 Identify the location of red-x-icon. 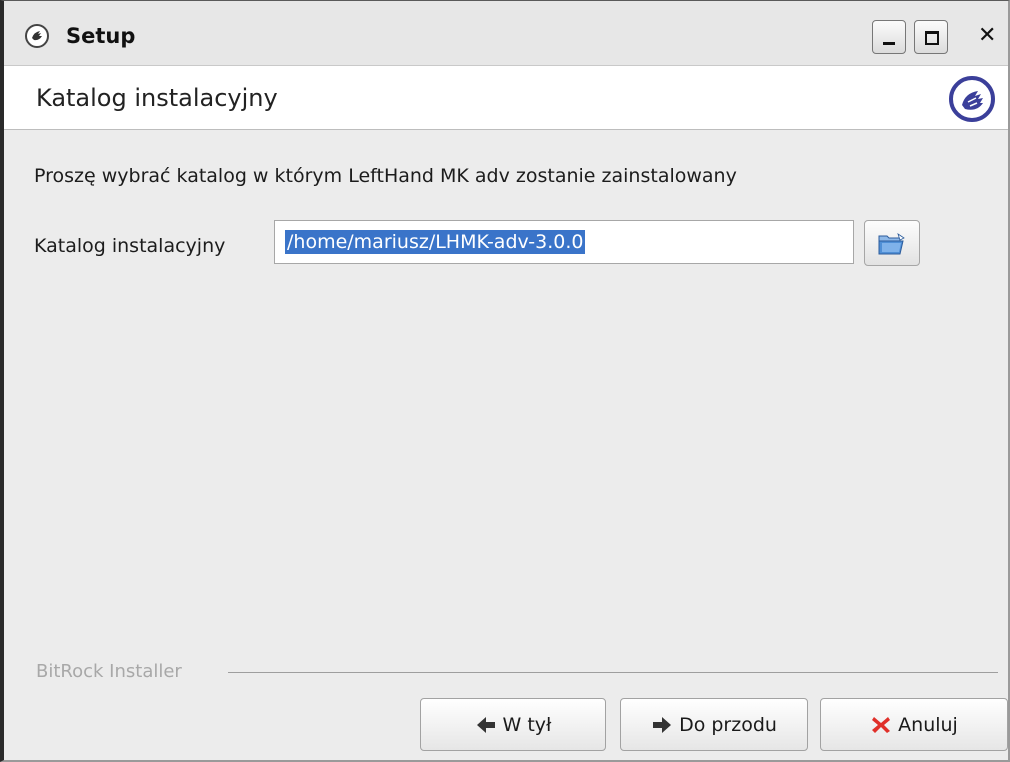
(881, 724).